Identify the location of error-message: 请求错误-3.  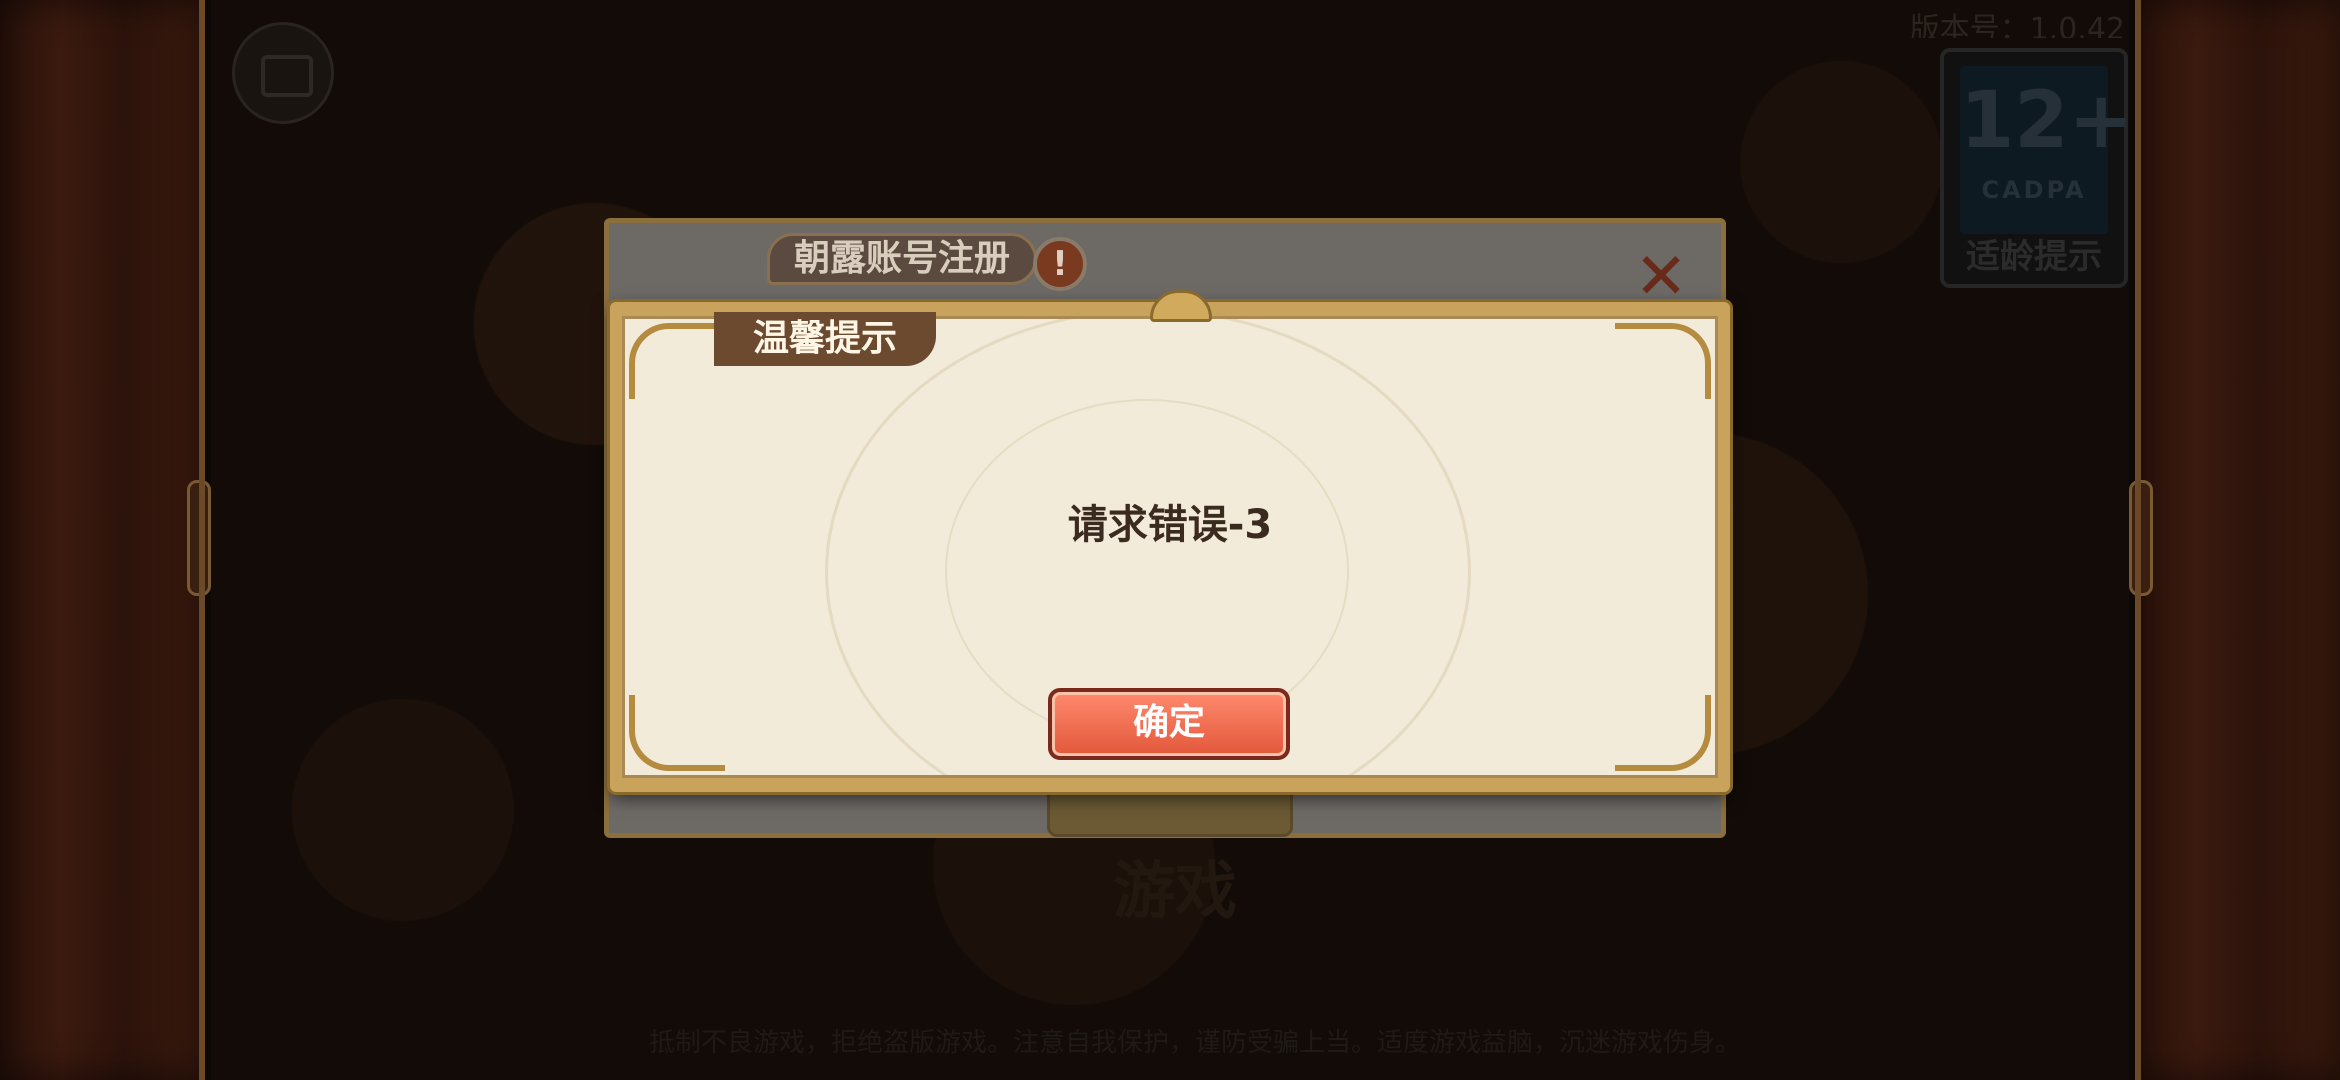
(1170, 525).